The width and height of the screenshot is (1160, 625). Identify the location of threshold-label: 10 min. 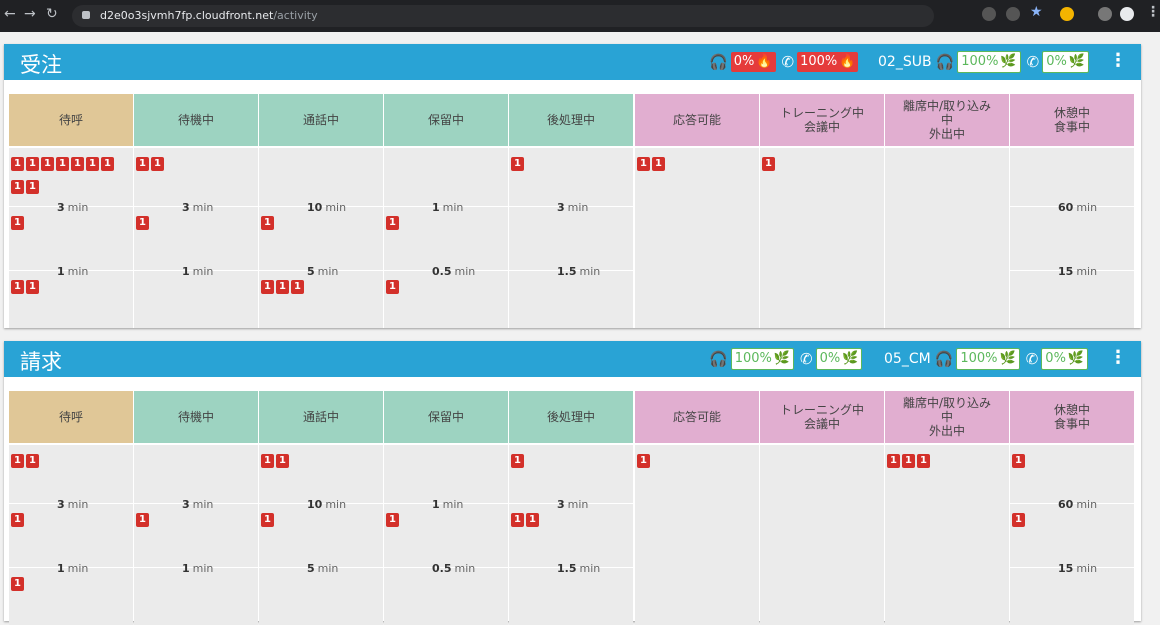
(327, 504).